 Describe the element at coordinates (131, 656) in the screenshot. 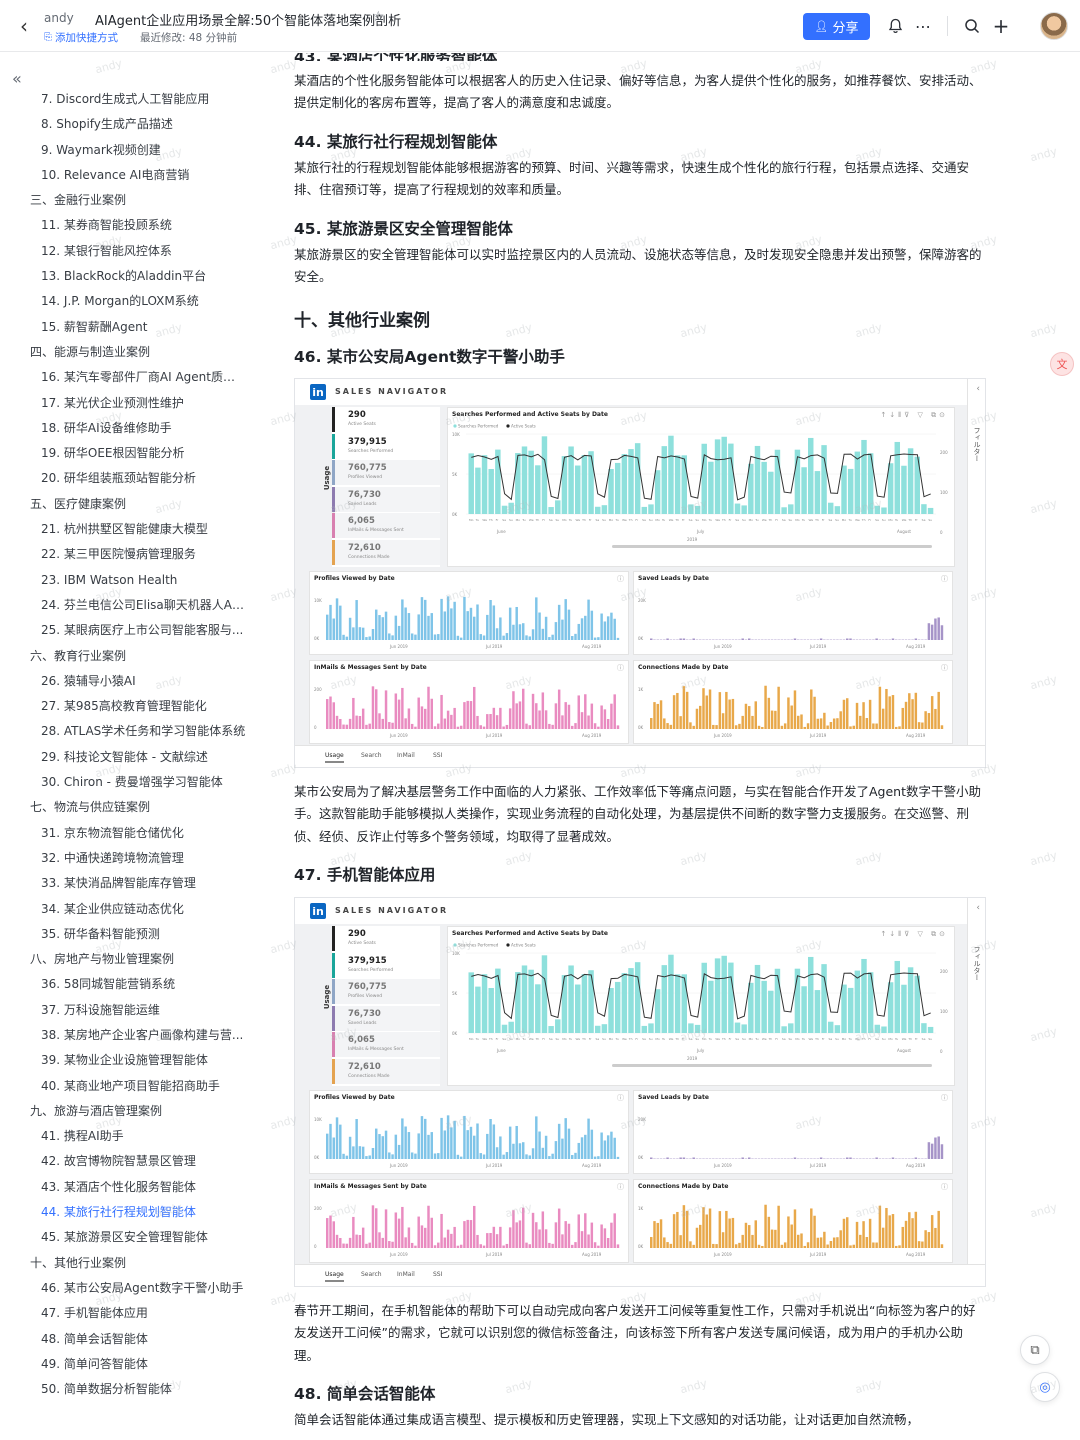

I see `toc-section: 六、教育行业案例` at that location.